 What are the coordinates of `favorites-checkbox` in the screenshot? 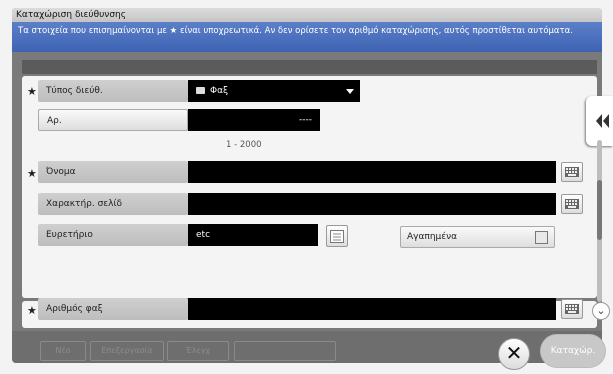 It's located at (541, 237).